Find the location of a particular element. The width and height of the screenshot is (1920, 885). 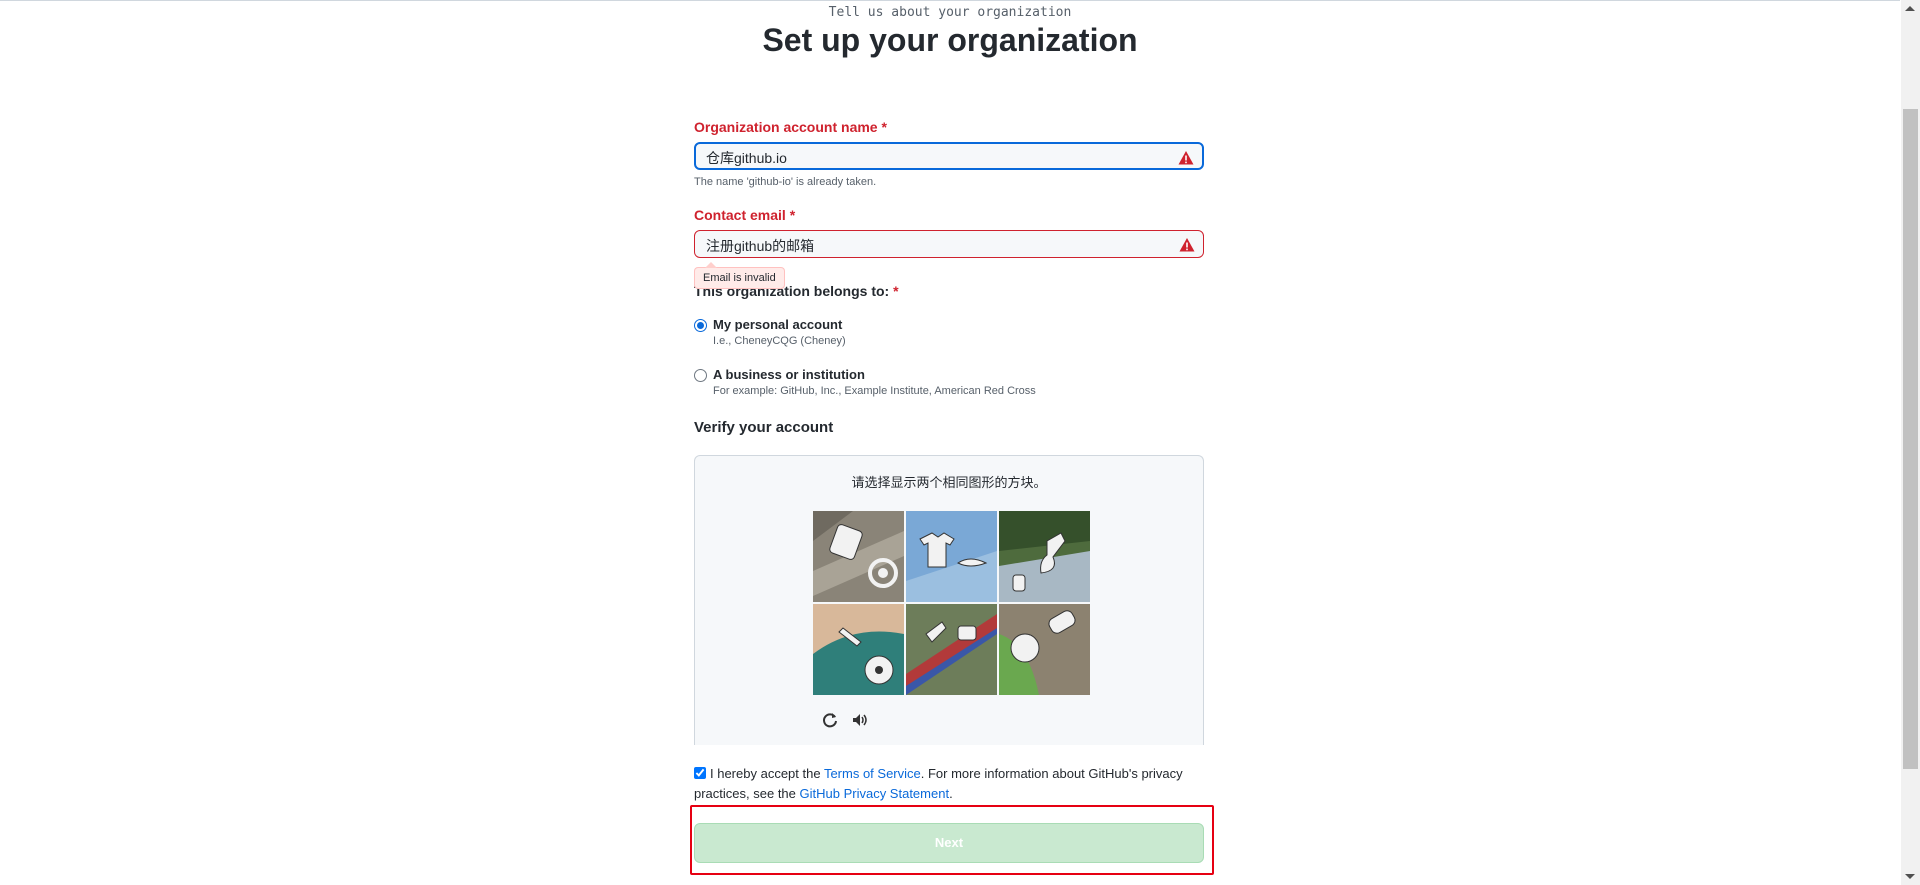

page-subtitle: Tell us about your organization is located at coordinates (950, 12).